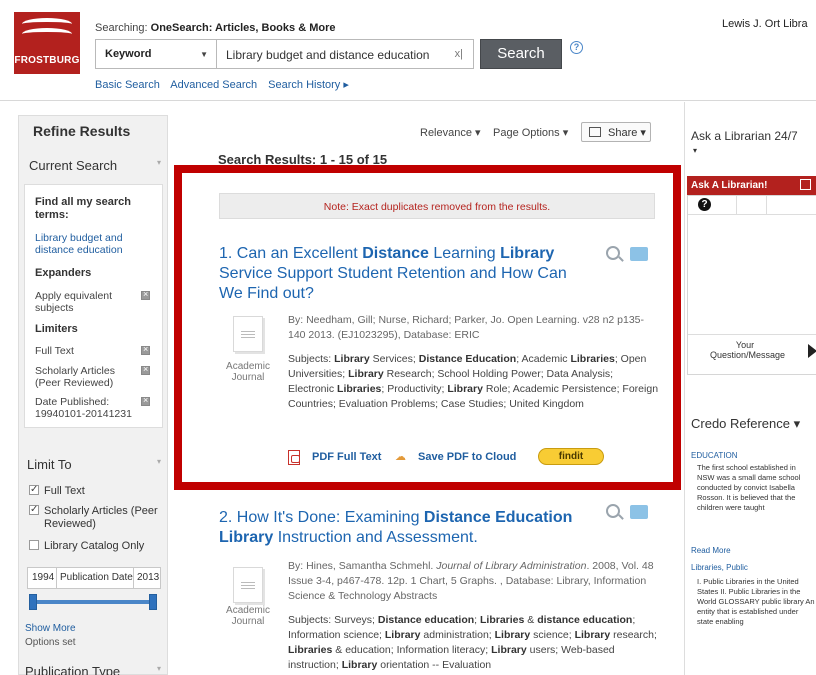 This screenshot has height=675, width=816. Describe the element at coordinates (695, 150) in the screenshot. I see `chevron-down-icon: ▾` at that location.